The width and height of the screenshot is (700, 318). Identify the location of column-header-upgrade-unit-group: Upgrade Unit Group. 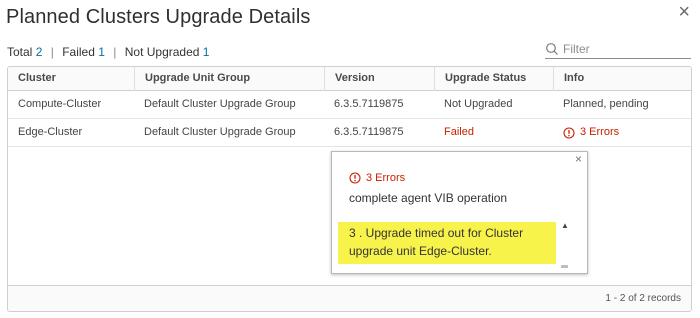
(229, 79).